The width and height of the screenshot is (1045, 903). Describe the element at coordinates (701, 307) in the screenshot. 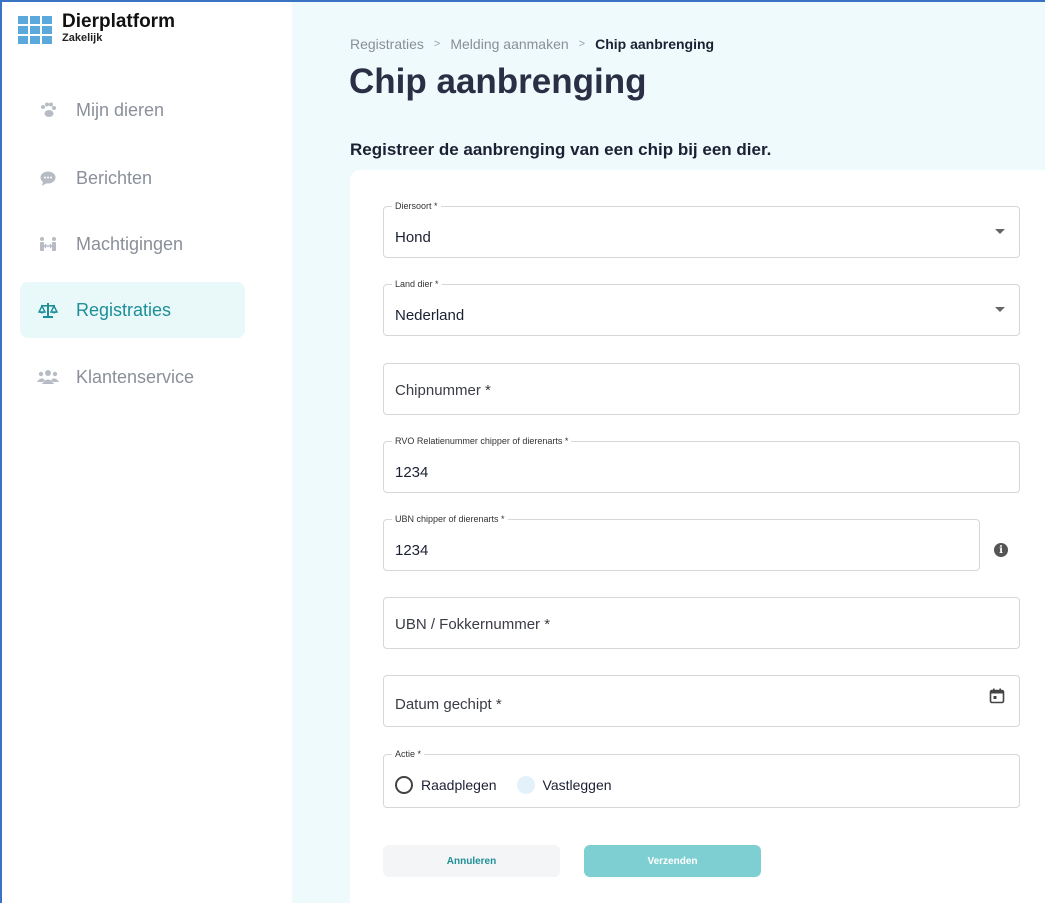

I see `land-dier-select: Land dier * Nederland` at that location.